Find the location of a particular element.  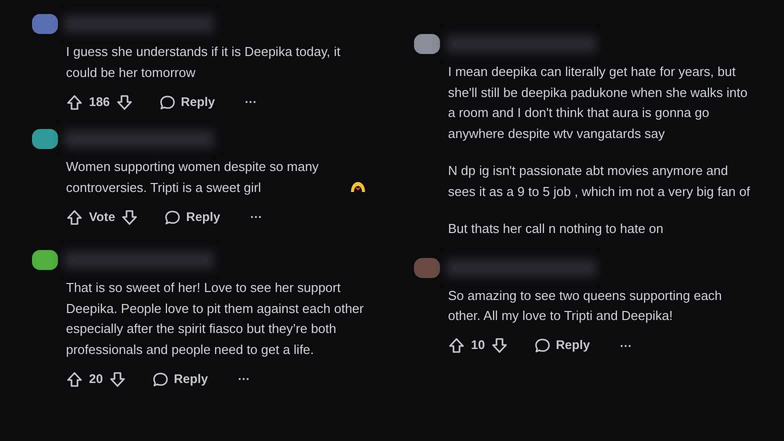

vote-count: Vote is located at coordinates (102, 217).